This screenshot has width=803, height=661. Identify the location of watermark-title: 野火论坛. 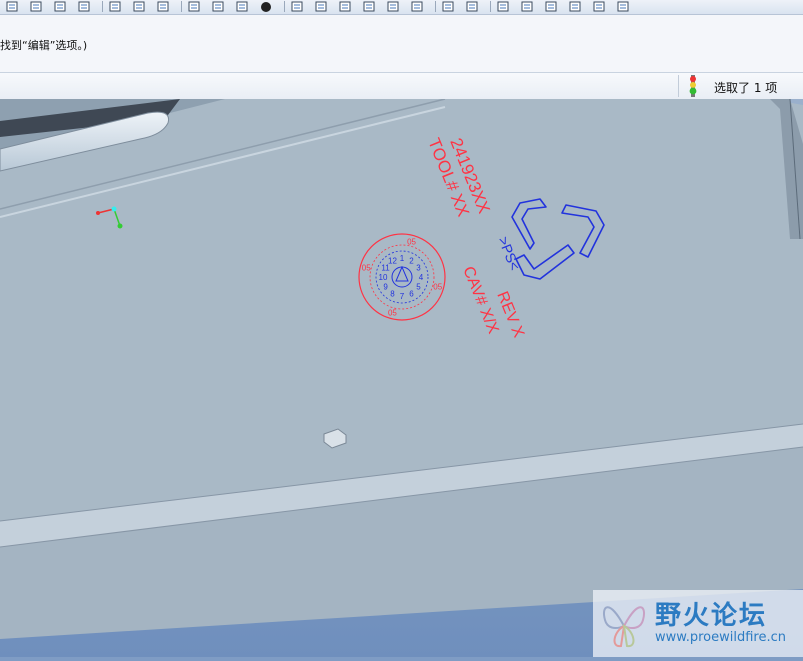
(711, 616).